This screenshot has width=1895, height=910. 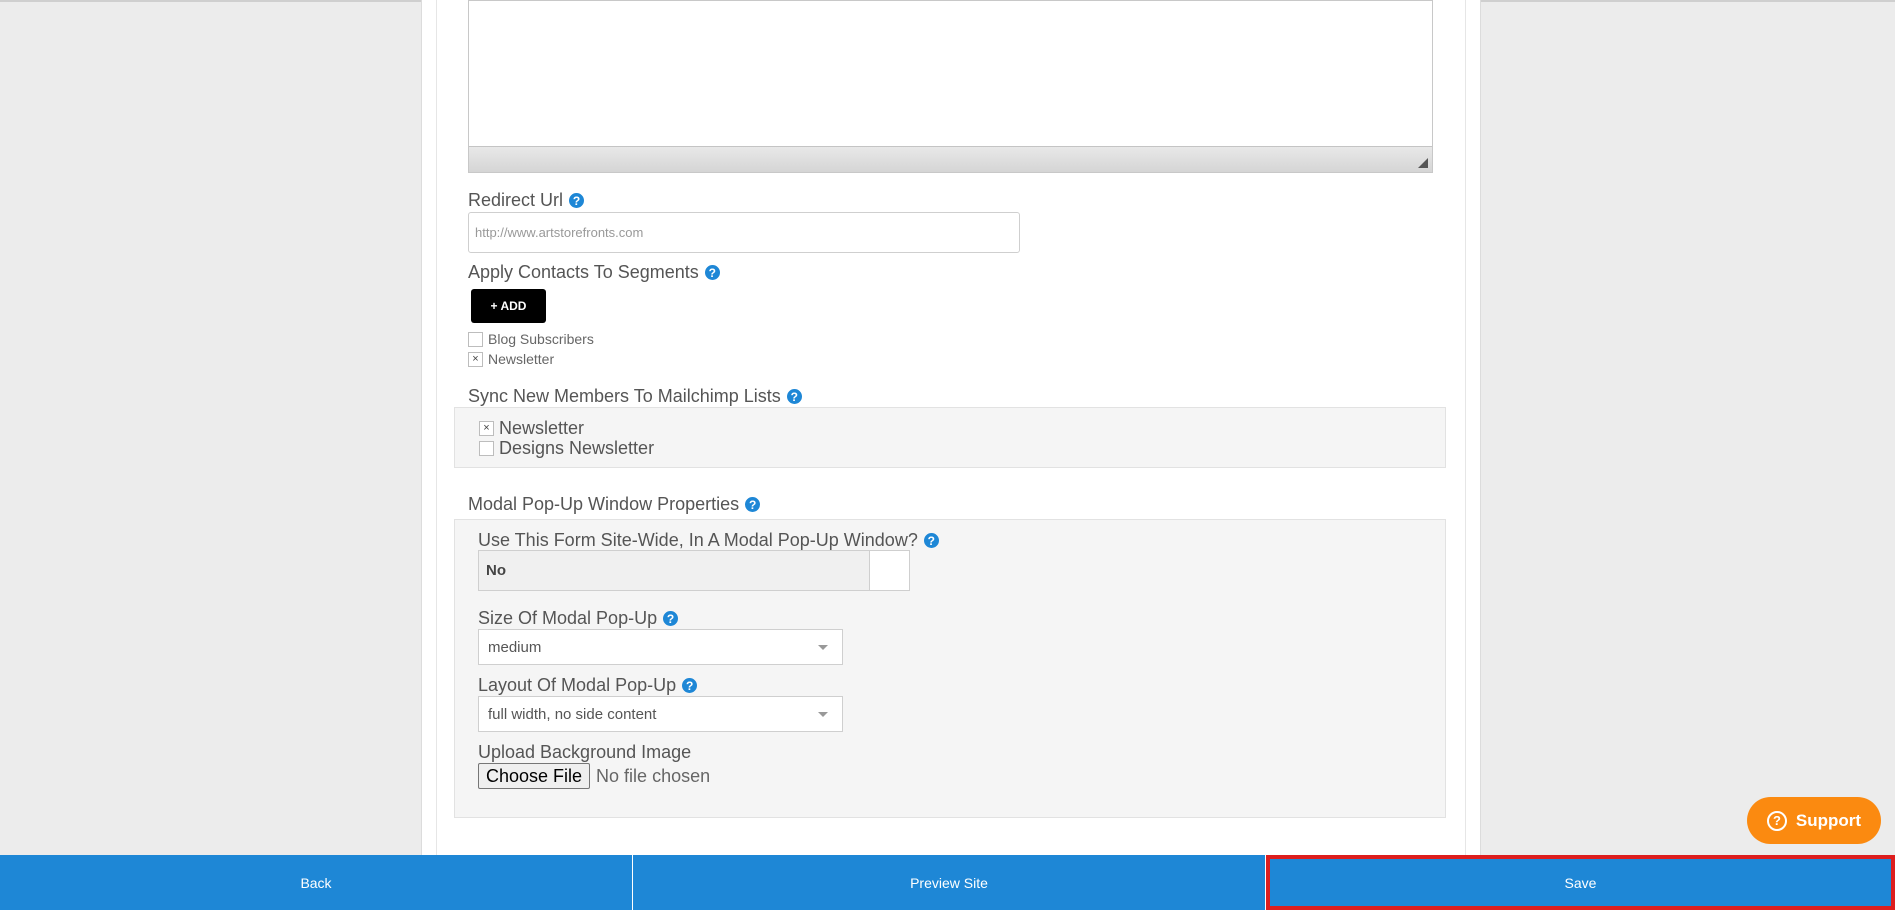 I want to click on layout-select: full width, no side content, so click(x=660, y=714).